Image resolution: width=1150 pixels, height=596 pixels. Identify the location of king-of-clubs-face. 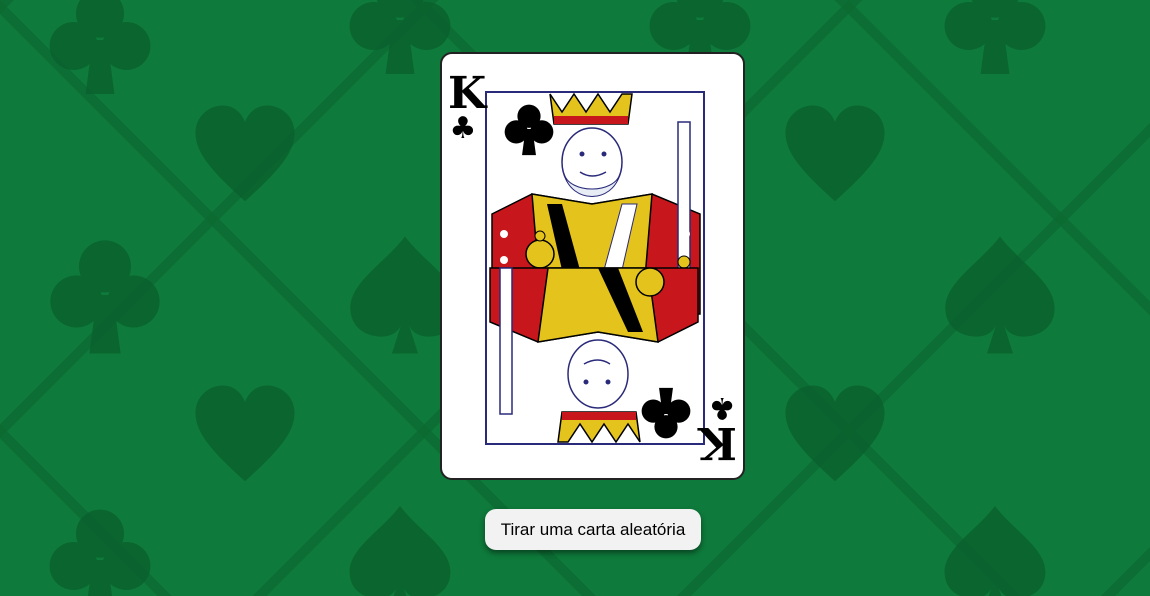
(595, 268).